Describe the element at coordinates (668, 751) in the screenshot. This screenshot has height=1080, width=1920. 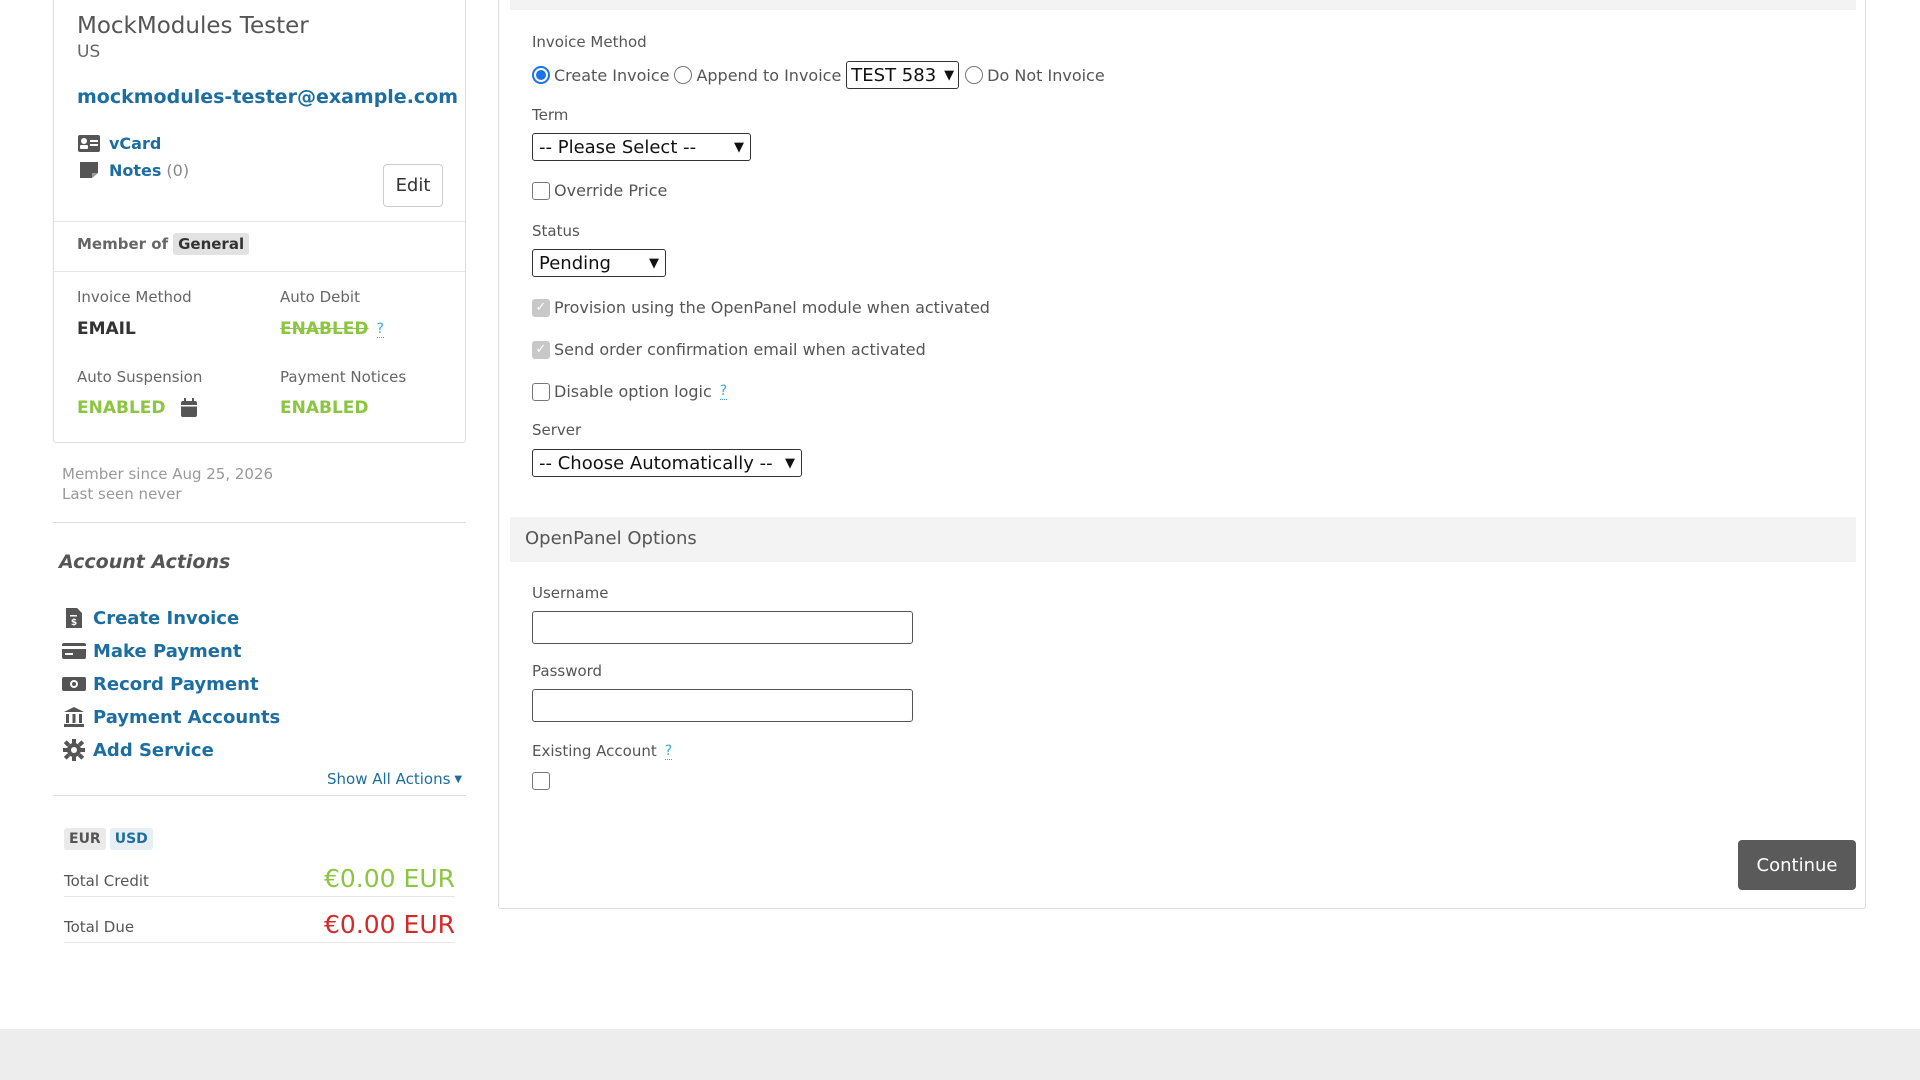
I see `existing-account-help-icon: ?` at that location.